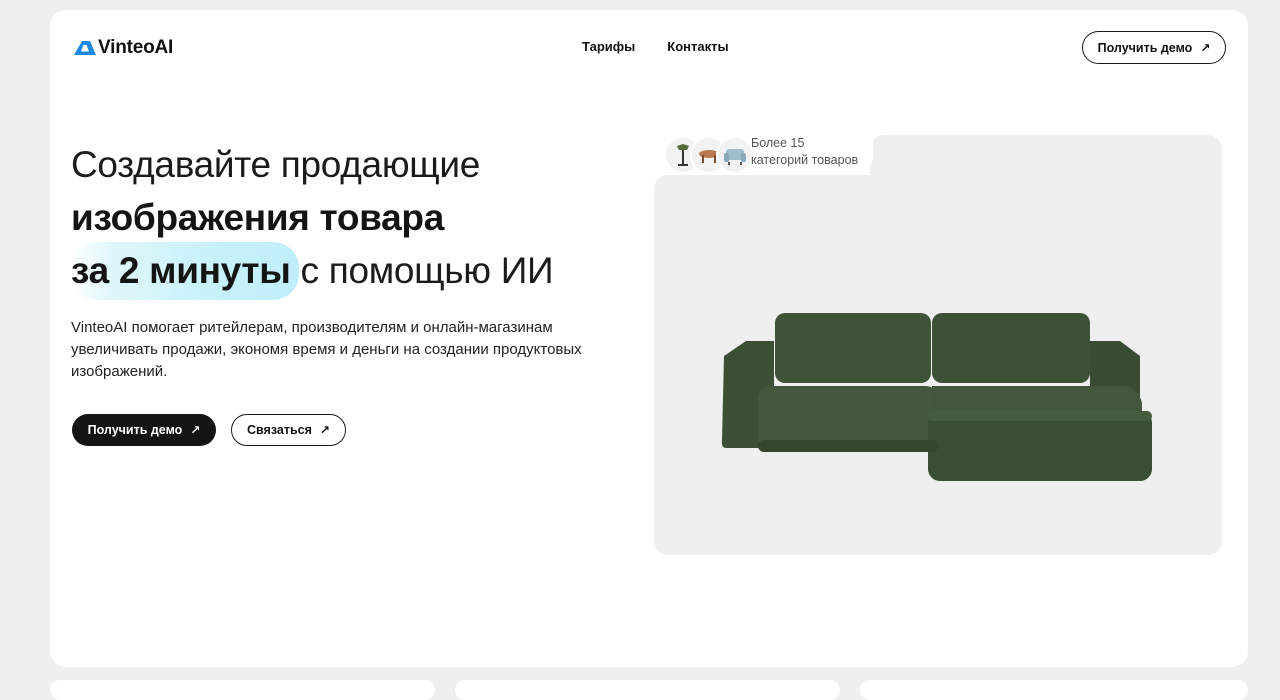  Describe the element at coordinates (185, 271) in the screenshot. I see `headline-highlight: за 2 минуты` at that location.